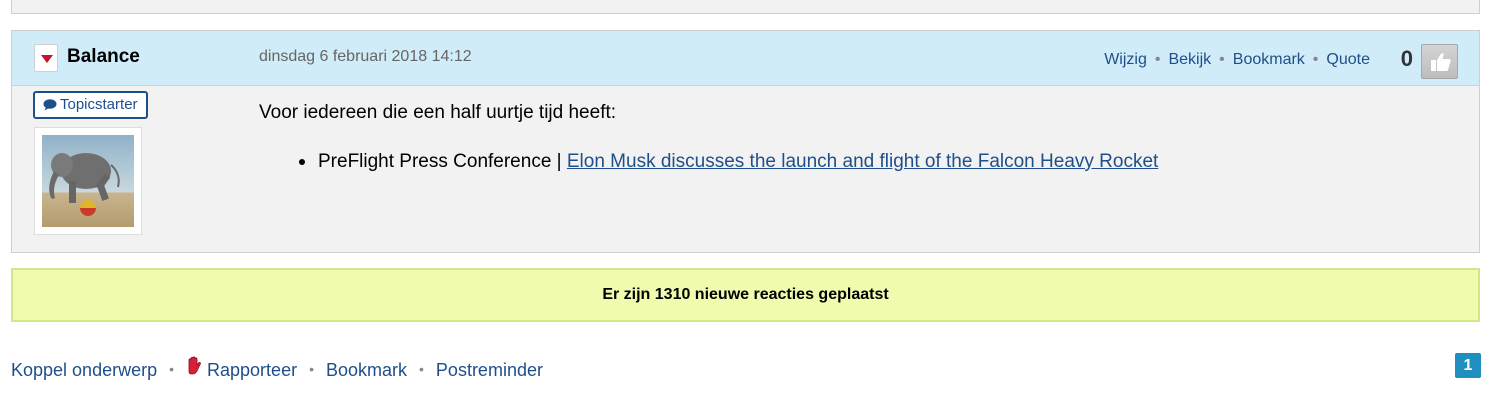 The width and height of the screenshot is (1500, 400). I want to click on elephant-avatar-image, so click(88, 181).